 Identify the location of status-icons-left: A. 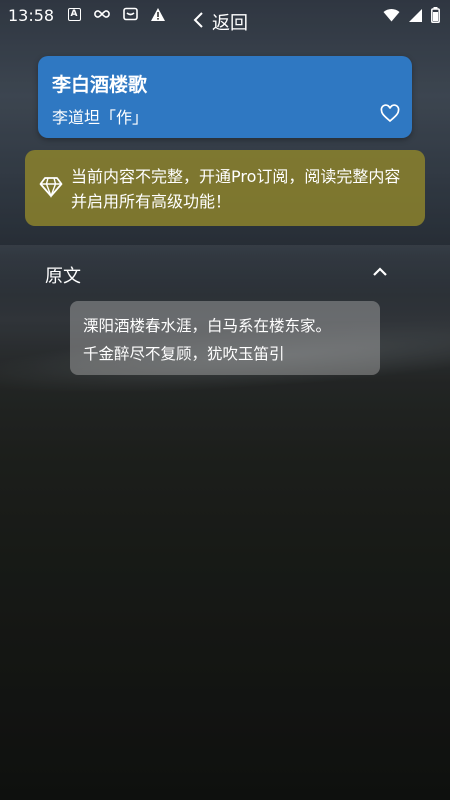
(116, 14).